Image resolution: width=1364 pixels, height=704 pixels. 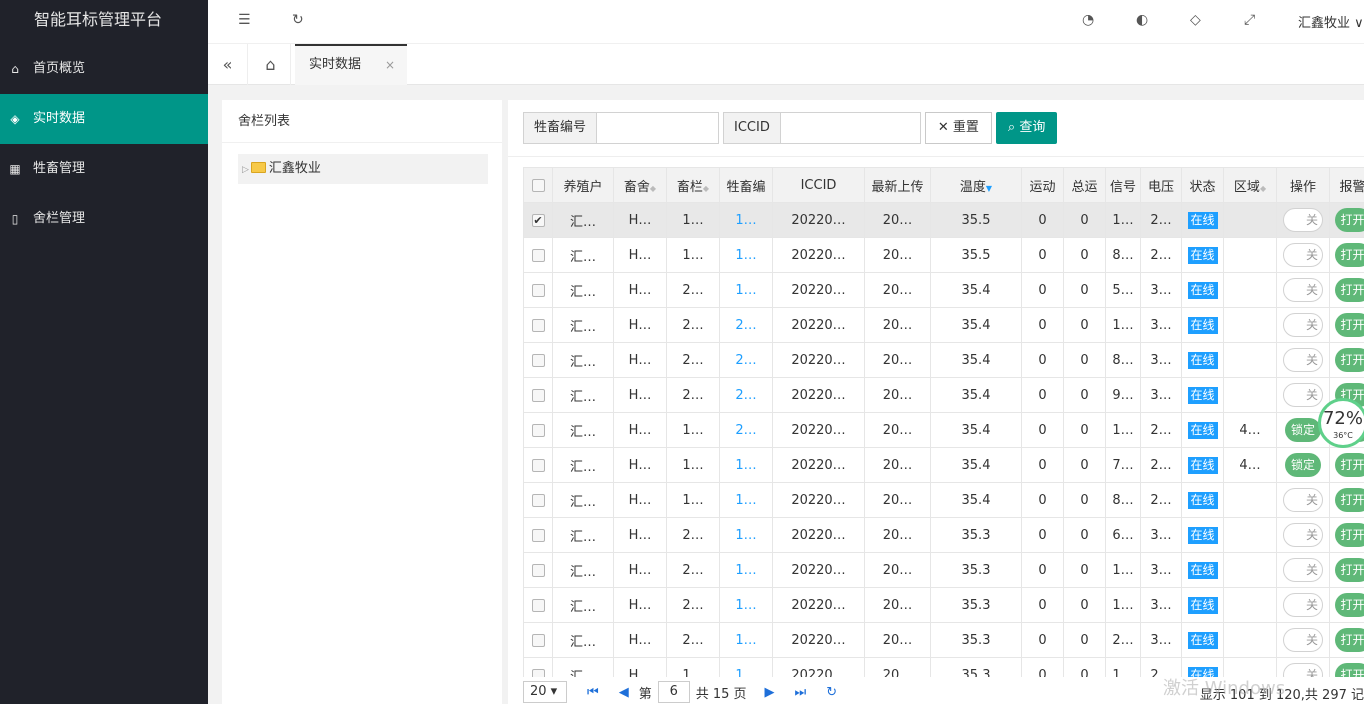 I want to click on col-header: 区域◆, so click(x=1250, y=185).